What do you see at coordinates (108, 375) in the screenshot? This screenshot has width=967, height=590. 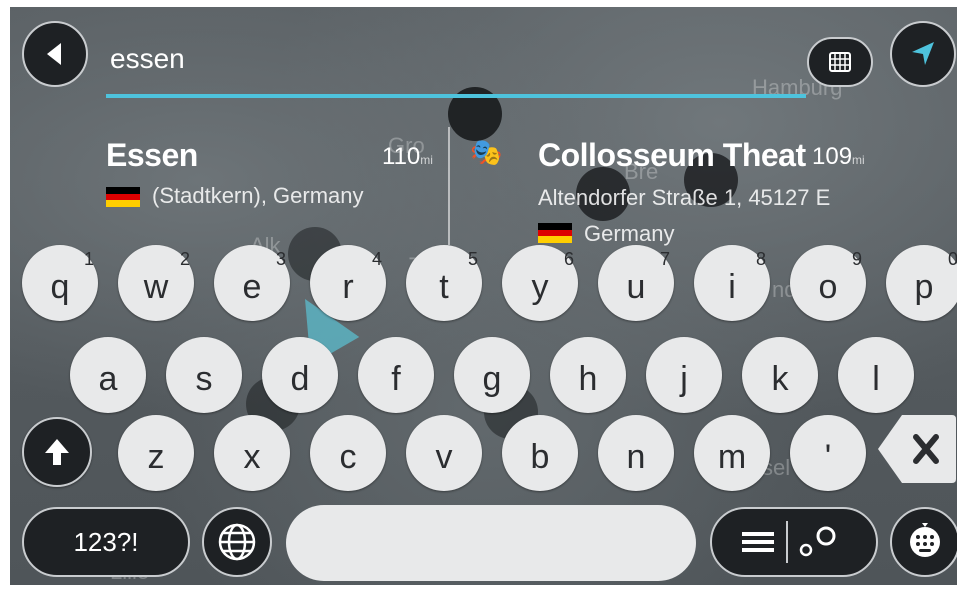 I see `key-a: a` at bounding box center [108, 375].